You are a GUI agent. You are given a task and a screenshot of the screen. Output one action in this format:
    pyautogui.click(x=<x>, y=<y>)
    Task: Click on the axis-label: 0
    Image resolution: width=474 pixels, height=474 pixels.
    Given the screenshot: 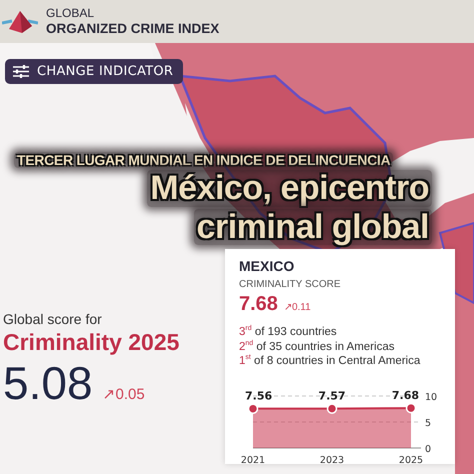 What is the action you would take?
    pyautogui.click(x=428, y=450)
    